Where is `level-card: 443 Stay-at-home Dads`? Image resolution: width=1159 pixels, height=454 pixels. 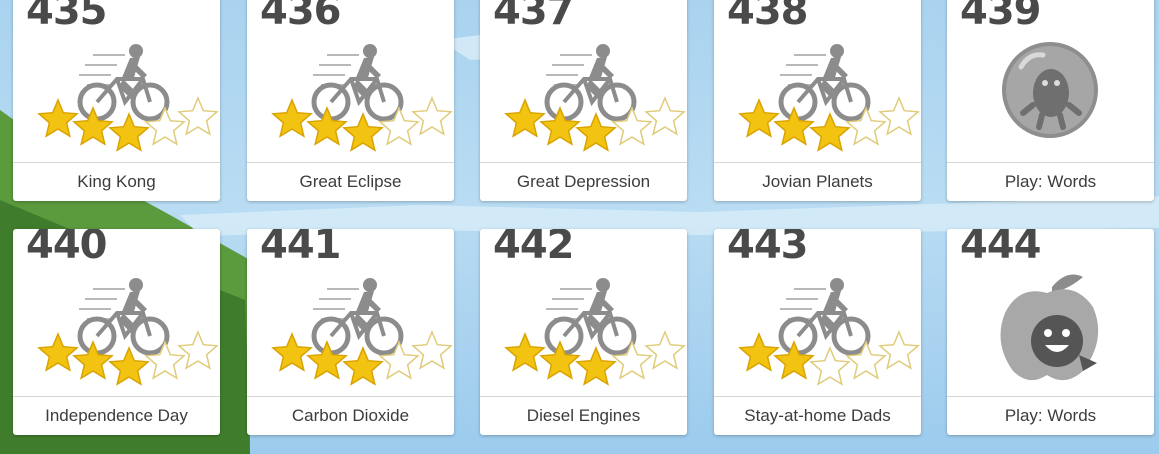
level-card: 443 Stay-at-home Dads is located at coordinates (817, 332).